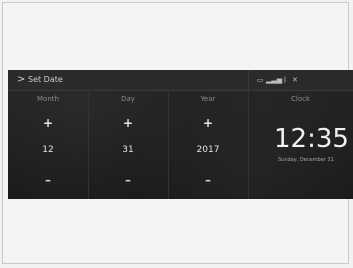 This screenshot has height=268, width=353. What do you see at coordinates (48, 123) in the screenshot?
I see `month-increase-button: +` at bounding box center [48, 123].